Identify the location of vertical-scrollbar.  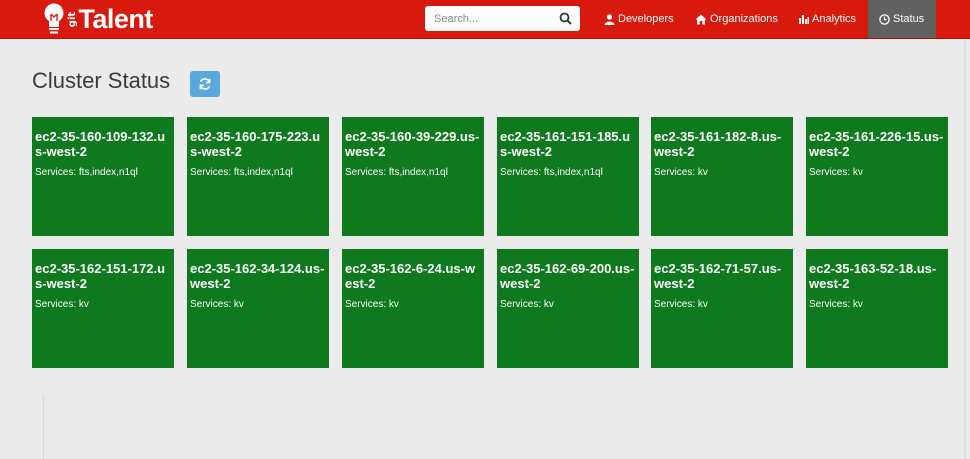
(965, 249).